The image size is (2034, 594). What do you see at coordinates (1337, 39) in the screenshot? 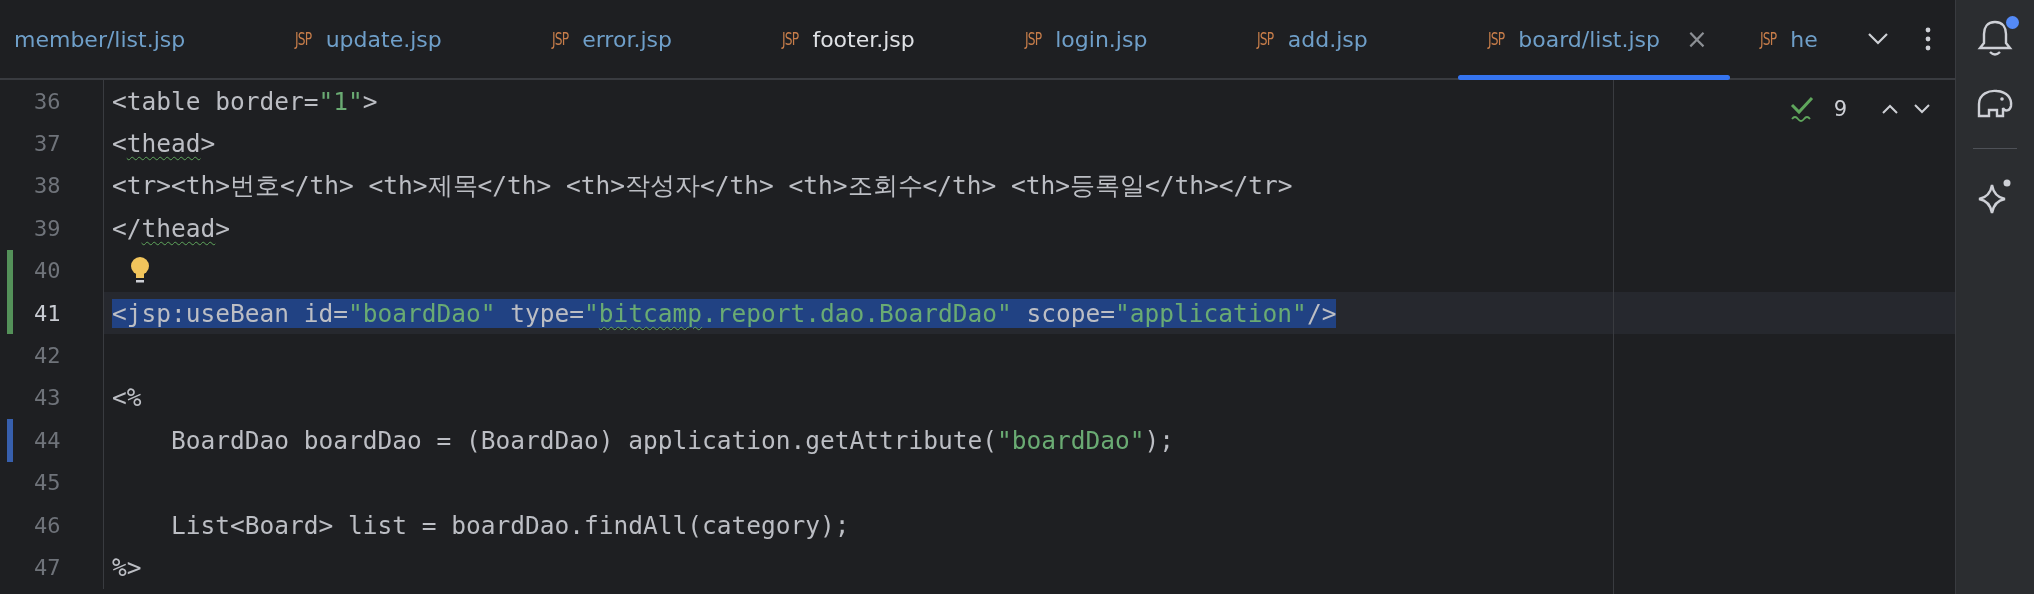
I see `editor-tab: JSP add.jsp` at bounding box center [1337, 39].